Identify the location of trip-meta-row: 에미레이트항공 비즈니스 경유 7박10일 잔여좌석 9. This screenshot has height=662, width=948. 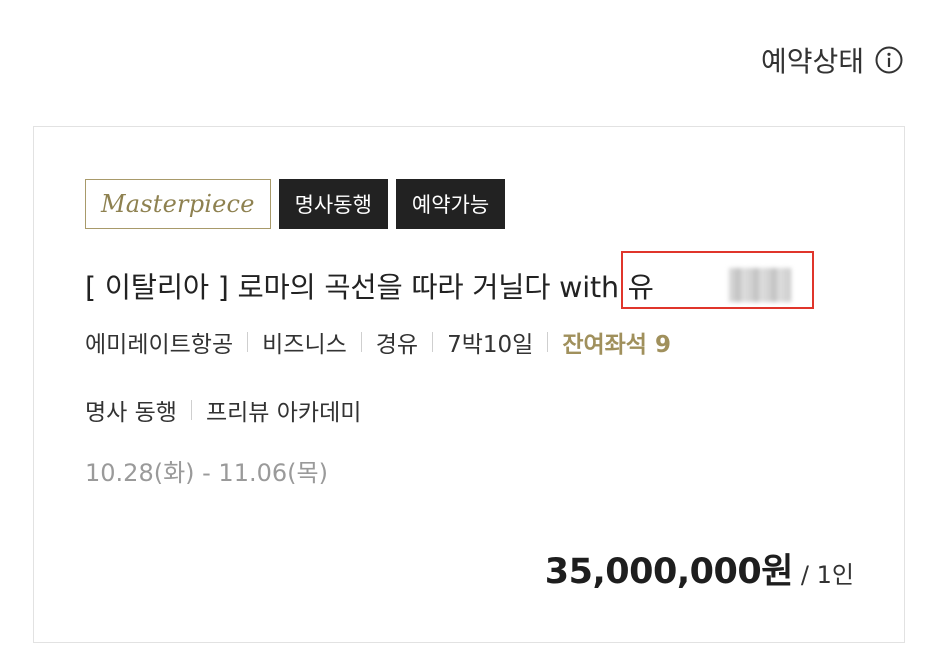
(378, 342).